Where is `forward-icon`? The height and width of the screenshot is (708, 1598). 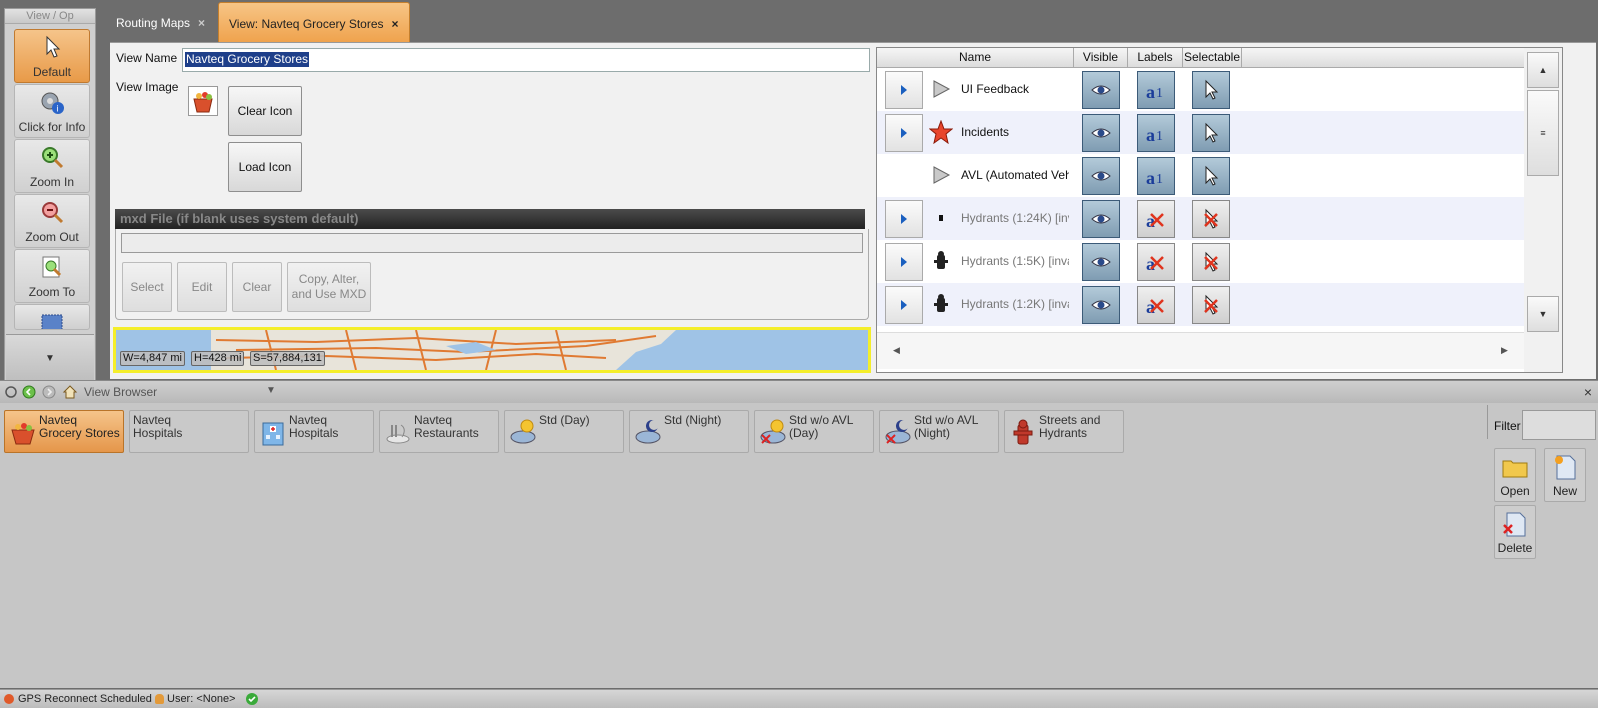
forward-icon is located at coordinates (49, 392).